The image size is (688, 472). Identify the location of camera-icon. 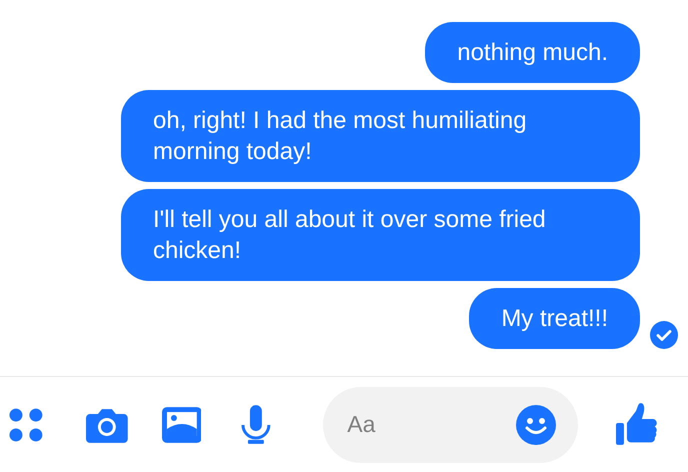
(107, 424).